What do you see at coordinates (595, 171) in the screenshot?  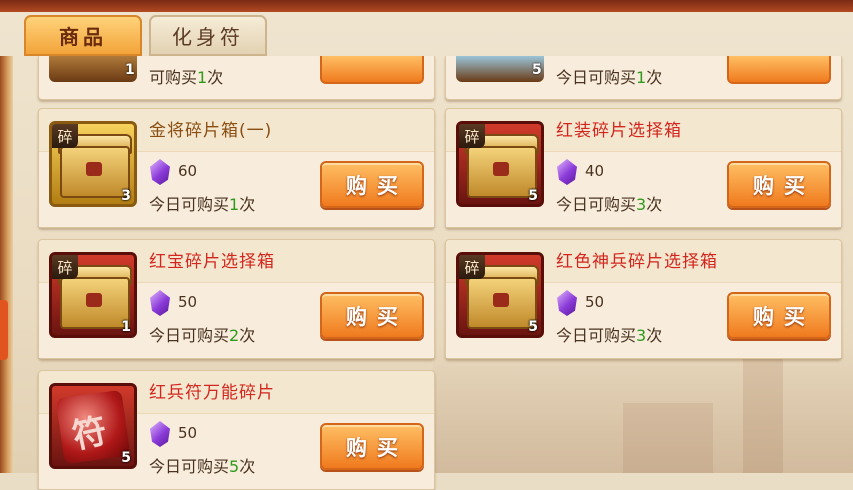 I see `item-price: 40` at bounding box center [595, 171].